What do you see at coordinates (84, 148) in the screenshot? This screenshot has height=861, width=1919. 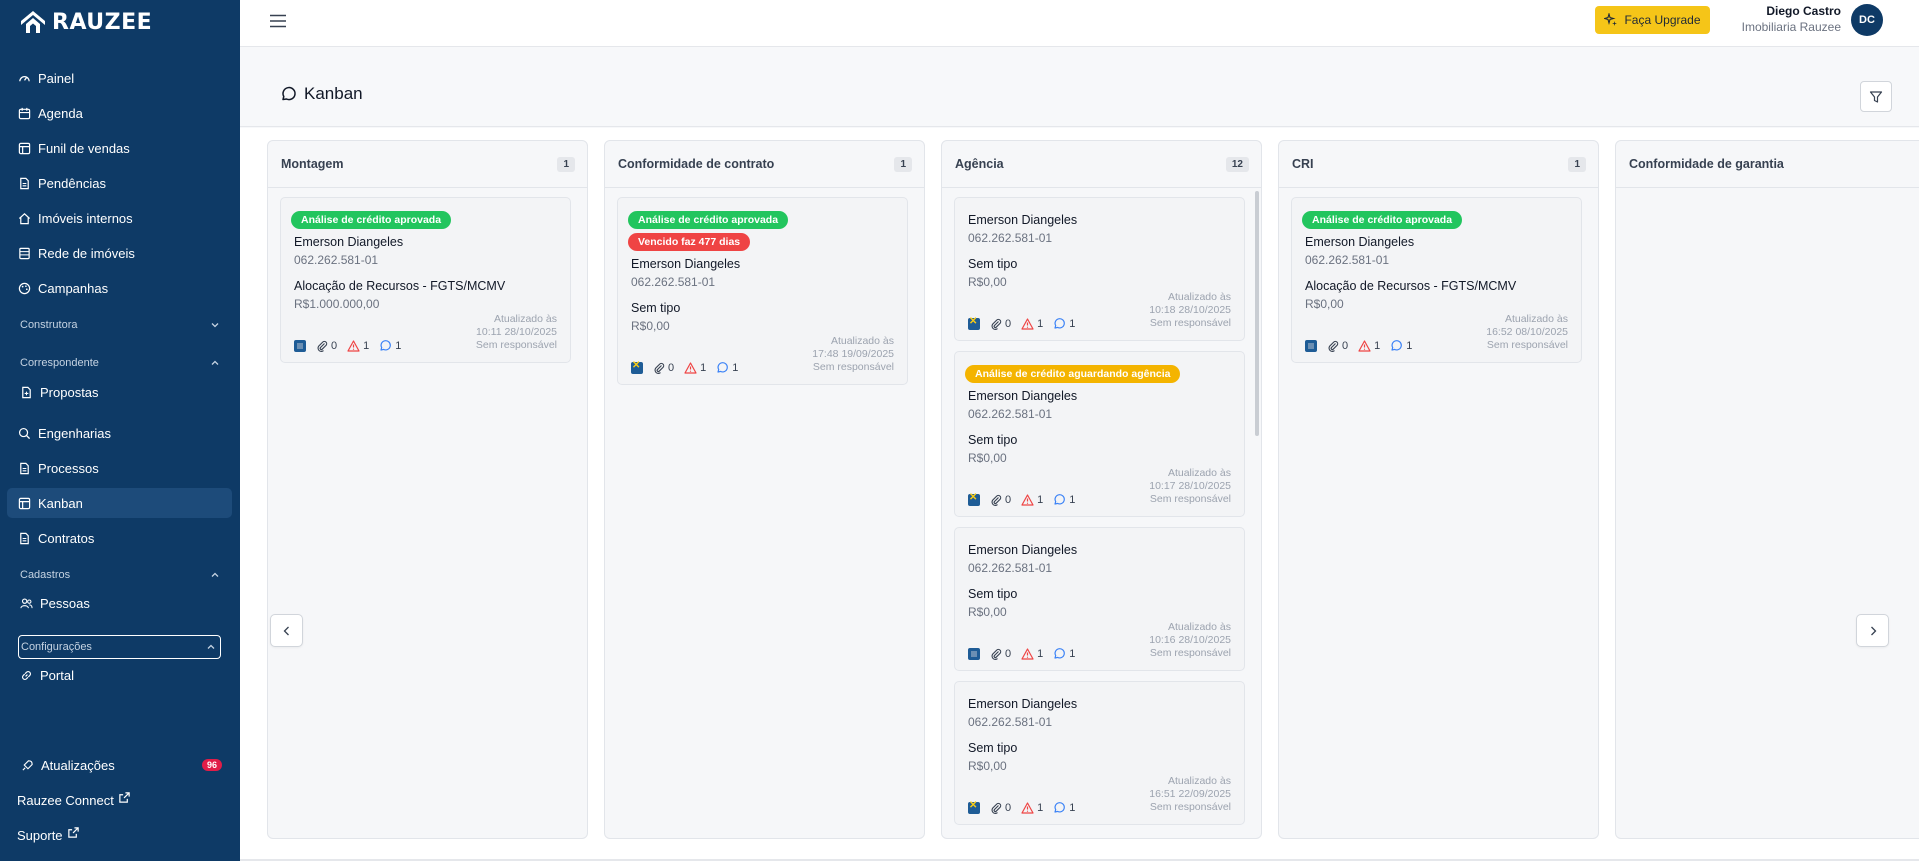 I see `sidebar-item-label: Funil de vendas` at bounding box center [84, 148].